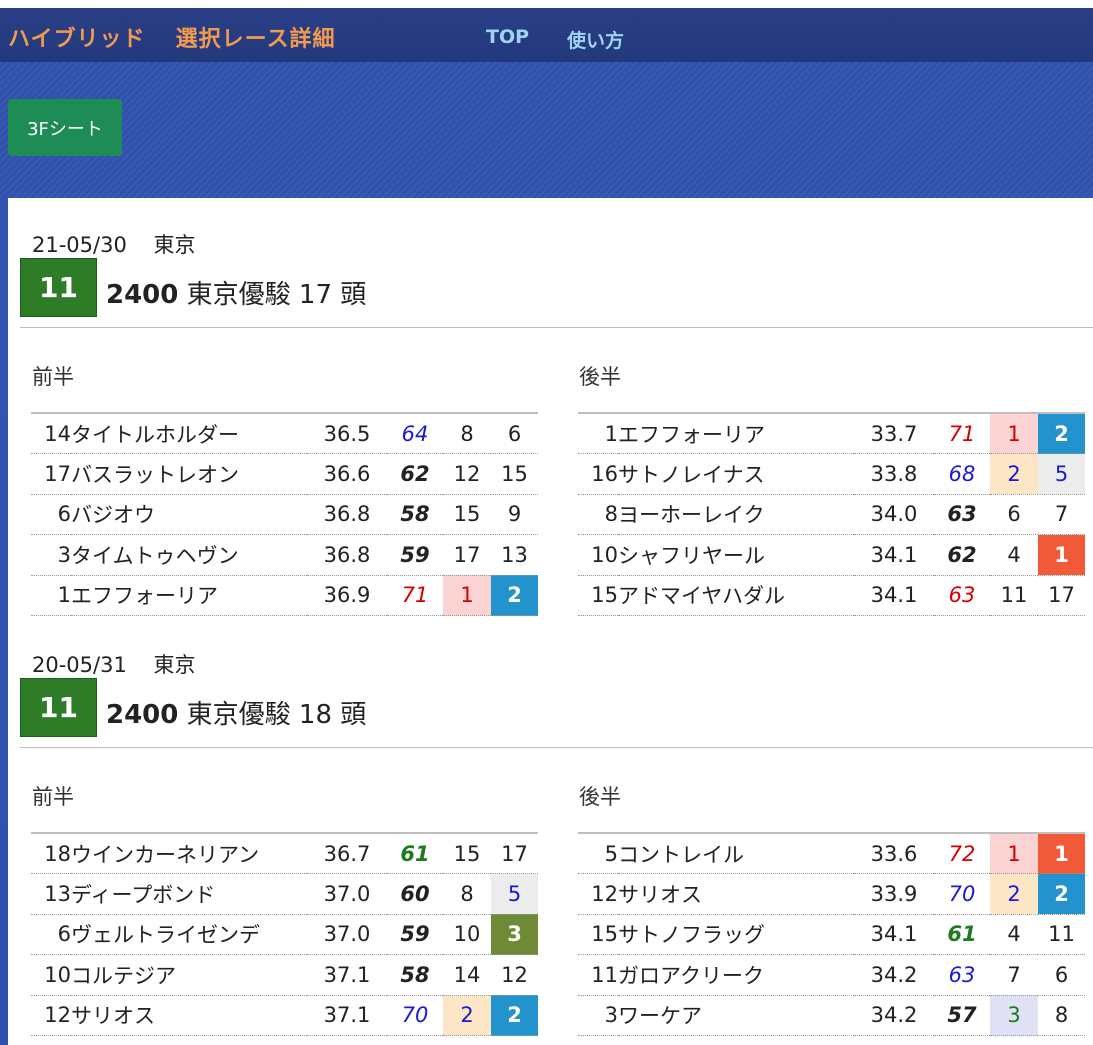 The image size is (1093, 1045). What do you see at coordinates (189, 894) in the screenshot?
I see `horse-name: ディープボンド` at bounding box center [189, 894].